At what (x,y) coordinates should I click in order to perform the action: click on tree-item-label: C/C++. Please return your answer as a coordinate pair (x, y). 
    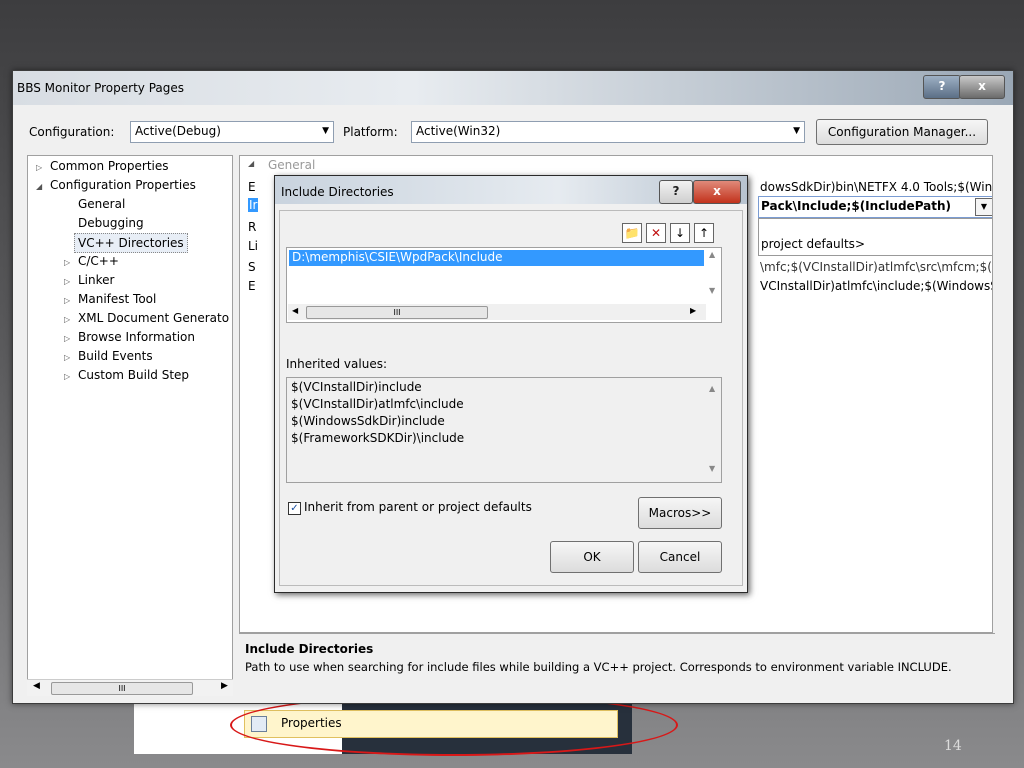
    Looking at the image, I should click on (98, 261).